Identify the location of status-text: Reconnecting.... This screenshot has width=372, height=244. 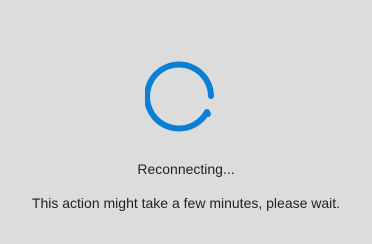
(186, 169).